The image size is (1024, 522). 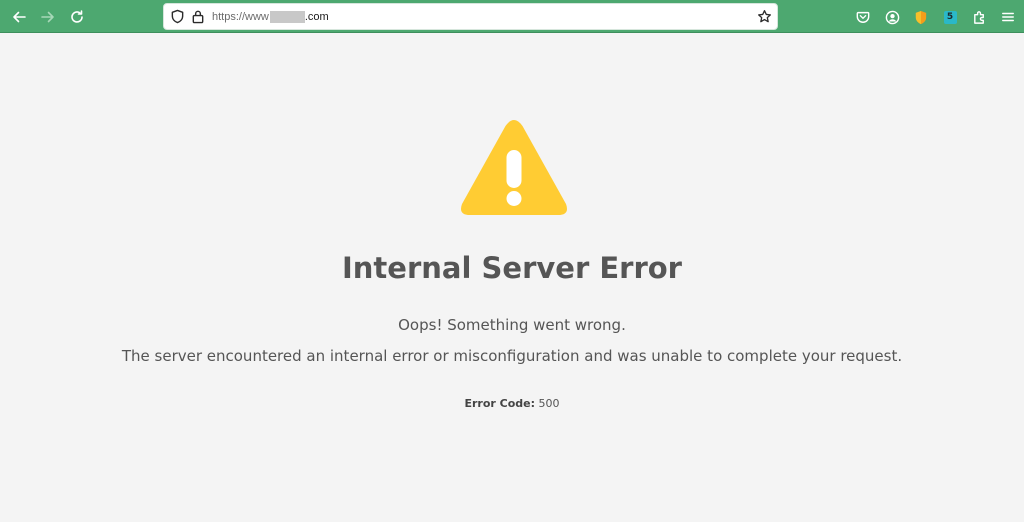 I want to click on error-code-value: 500, so click(x=549, y=403).